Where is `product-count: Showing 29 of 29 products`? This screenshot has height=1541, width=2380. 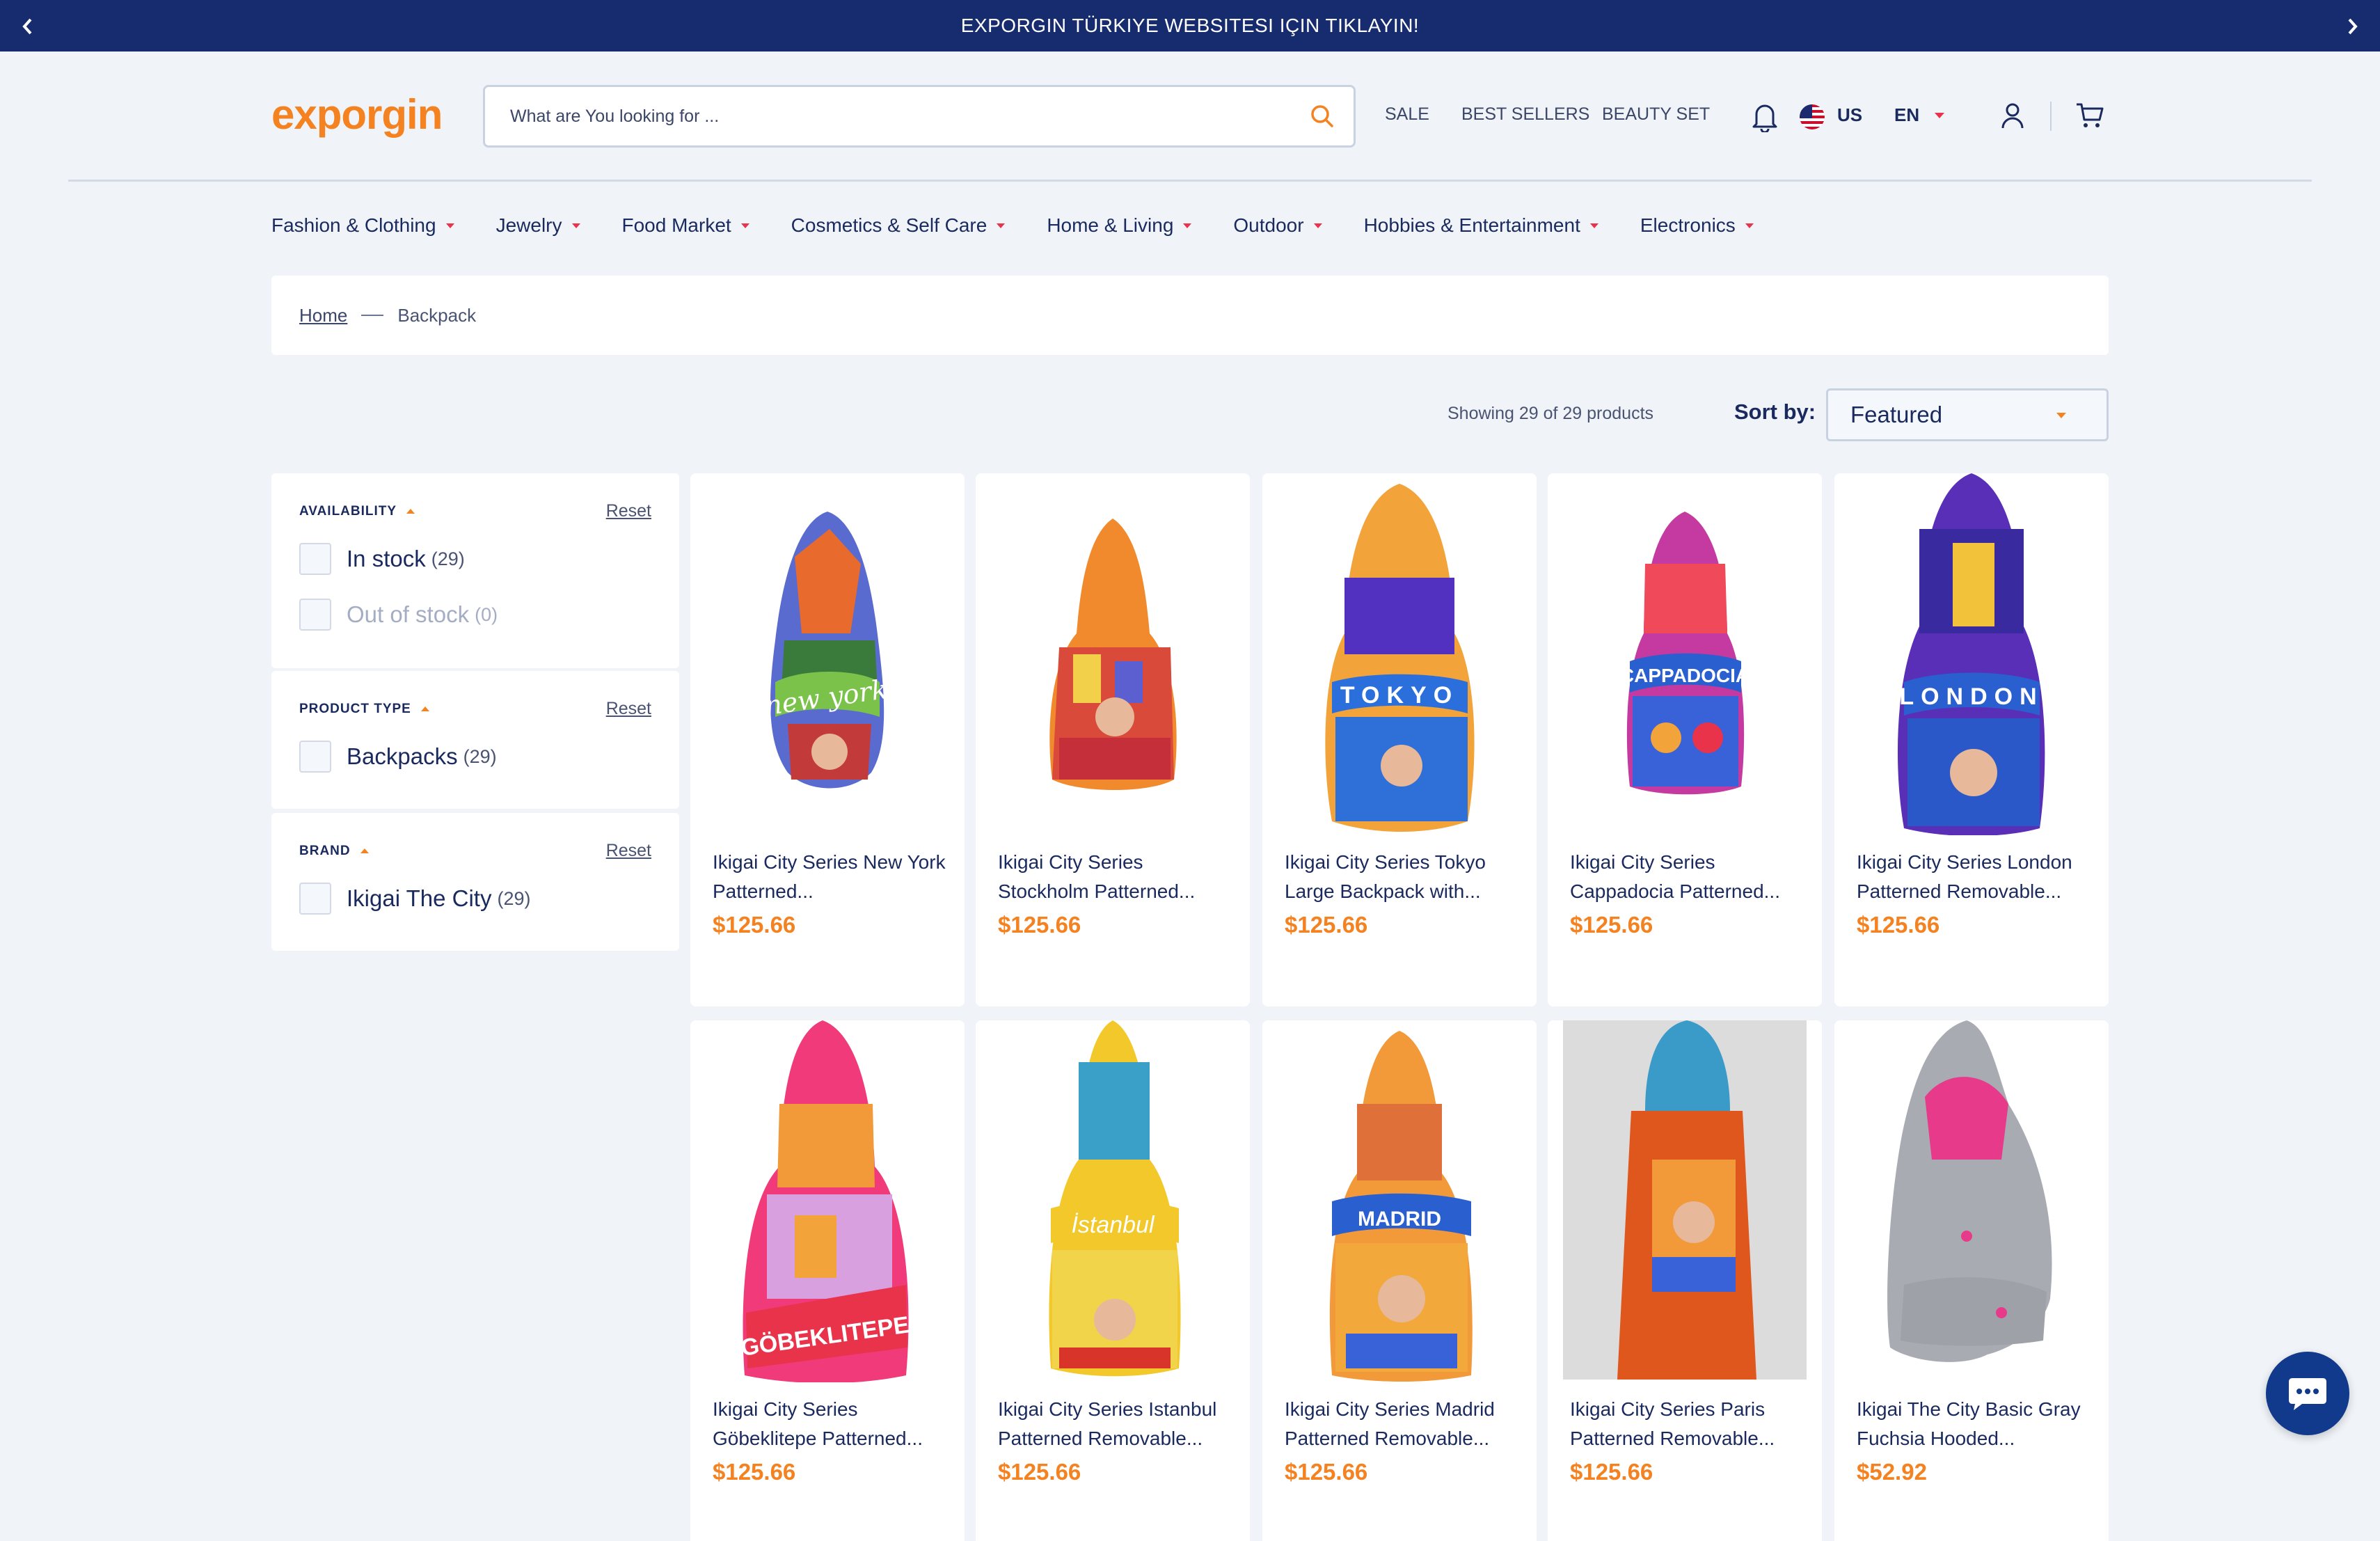 product-count: Showing 29 of 29 products is located at coordinates (1550, 413).